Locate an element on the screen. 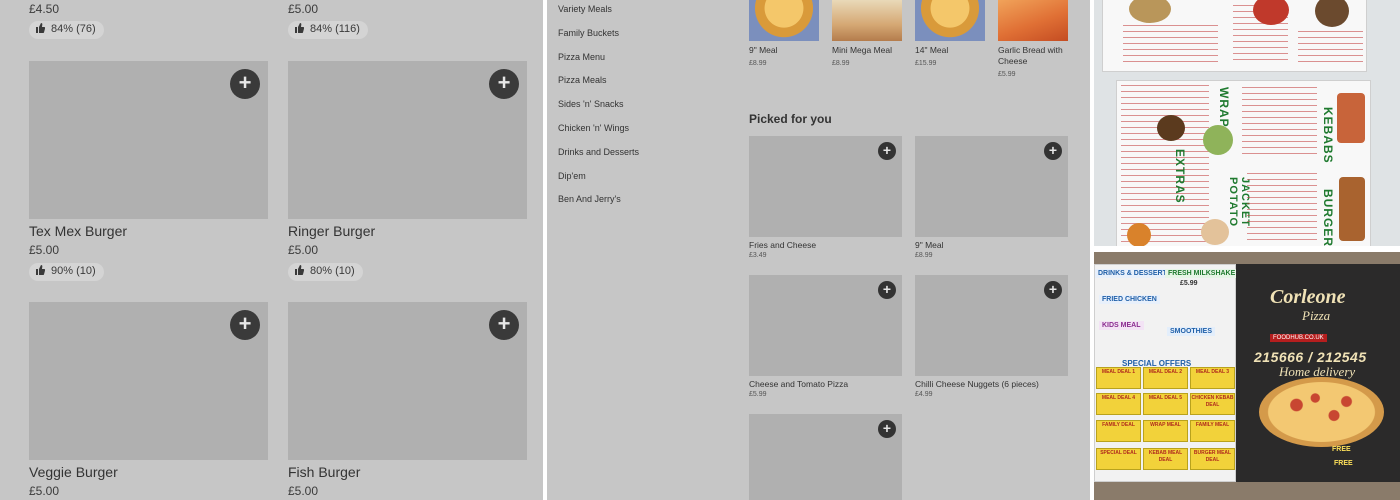 This screenshot has height=500, width=1400. carousel-item: 14" Meal £15.99 is located at coordinates (953, 57).